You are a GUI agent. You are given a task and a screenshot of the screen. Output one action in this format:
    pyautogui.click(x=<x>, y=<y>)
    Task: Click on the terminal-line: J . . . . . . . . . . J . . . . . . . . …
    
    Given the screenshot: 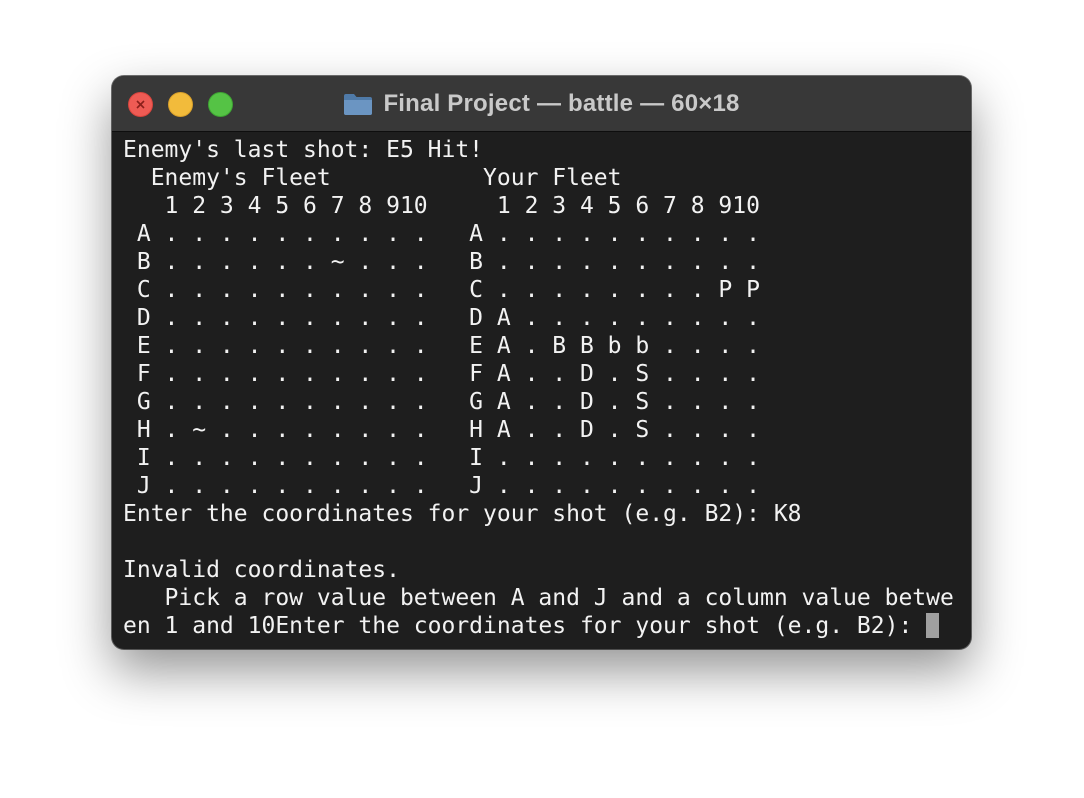 What is the action you would take?
    pyautogui.click(x=441, y=486)
    